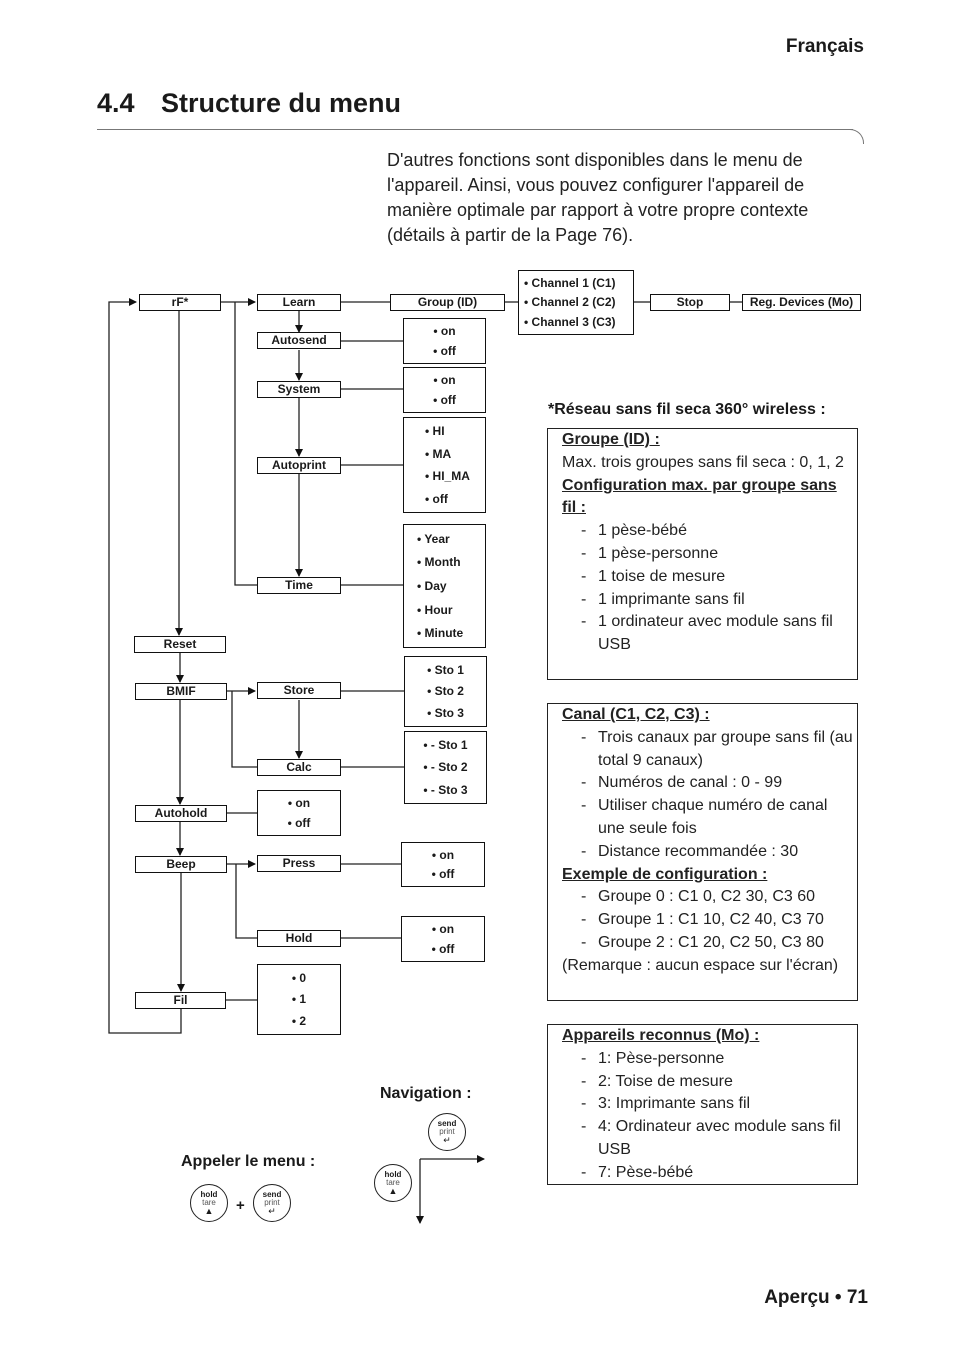  Describe the element at coordinates (707, 634) in the screenshot. I see `info-list-item: 1 ordinateur avec module sans fil USB` at that location.